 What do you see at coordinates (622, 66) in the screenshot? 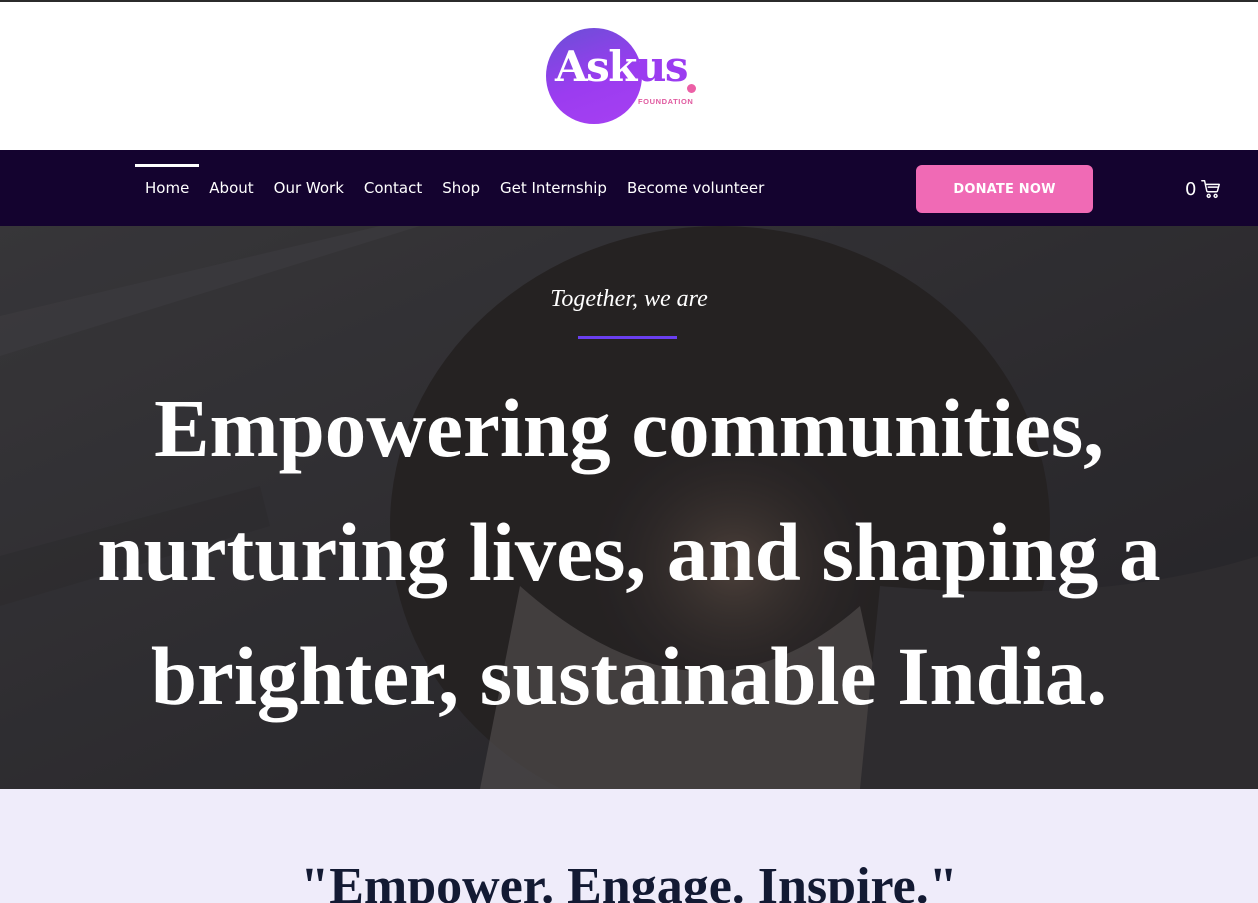
I see `logo-wordmark: Askus` at bounding box center [622, 66].